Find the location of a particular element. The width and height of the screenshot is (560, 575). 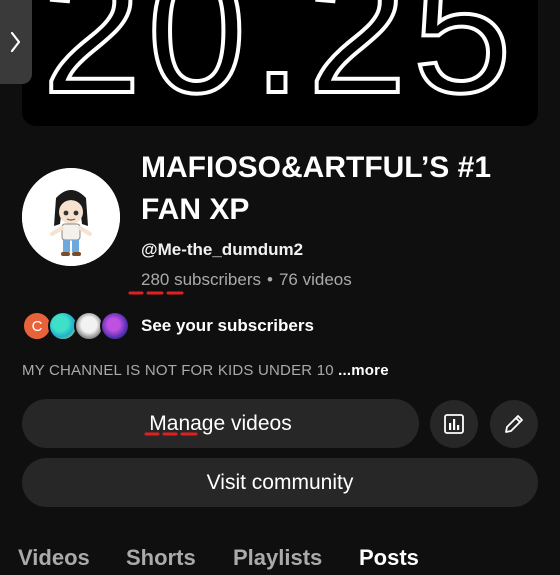

video-count: 76 videos is located at coordinates (315, 279).